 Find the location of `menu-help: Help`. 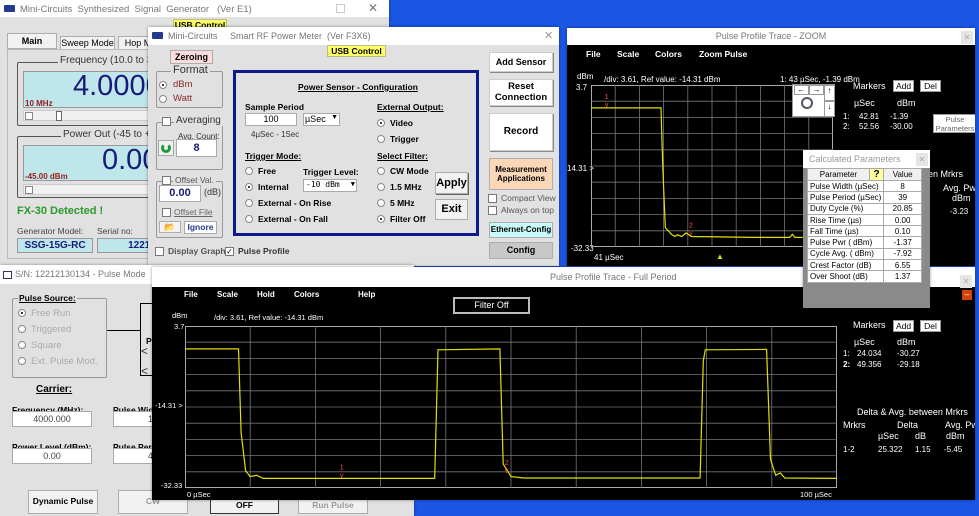

menu-help: Help is located at coordinates (366, 294).